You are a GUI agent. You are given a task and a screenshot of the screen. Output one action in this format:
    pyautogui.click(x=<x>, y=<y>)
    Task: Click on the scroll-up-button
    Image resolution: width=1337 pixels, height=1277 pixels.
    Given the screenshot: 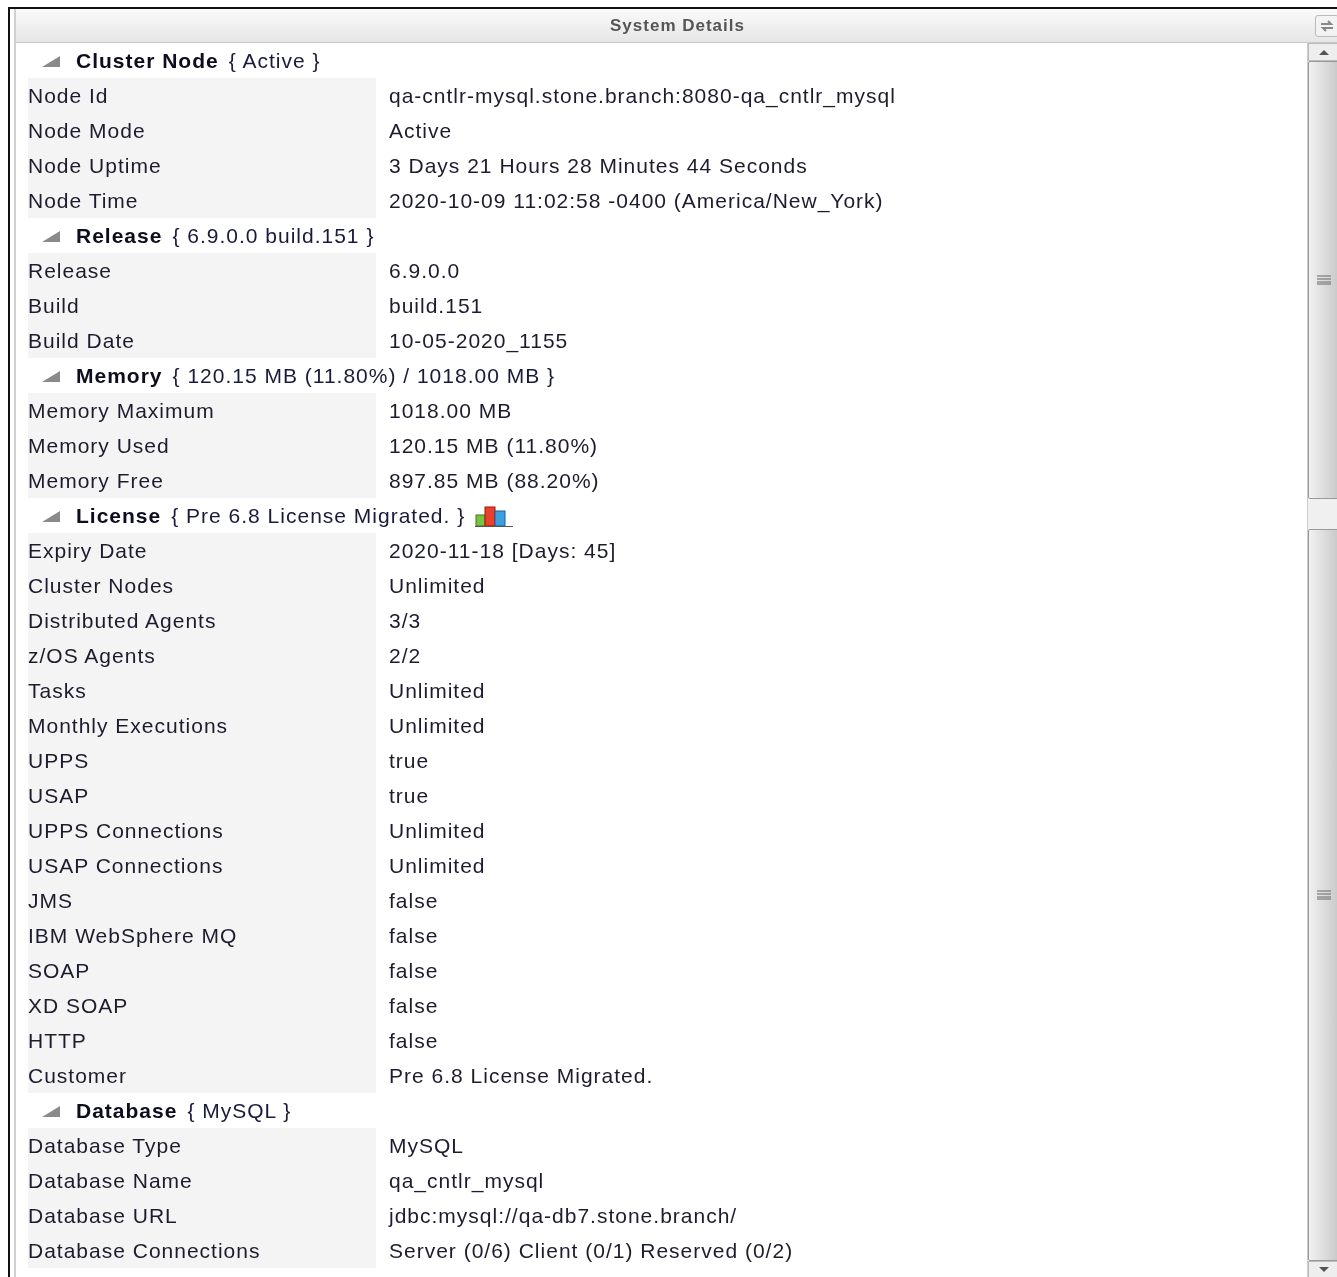 What is the action you would take?
    pyautogui.click(x=1322, y=52)
    